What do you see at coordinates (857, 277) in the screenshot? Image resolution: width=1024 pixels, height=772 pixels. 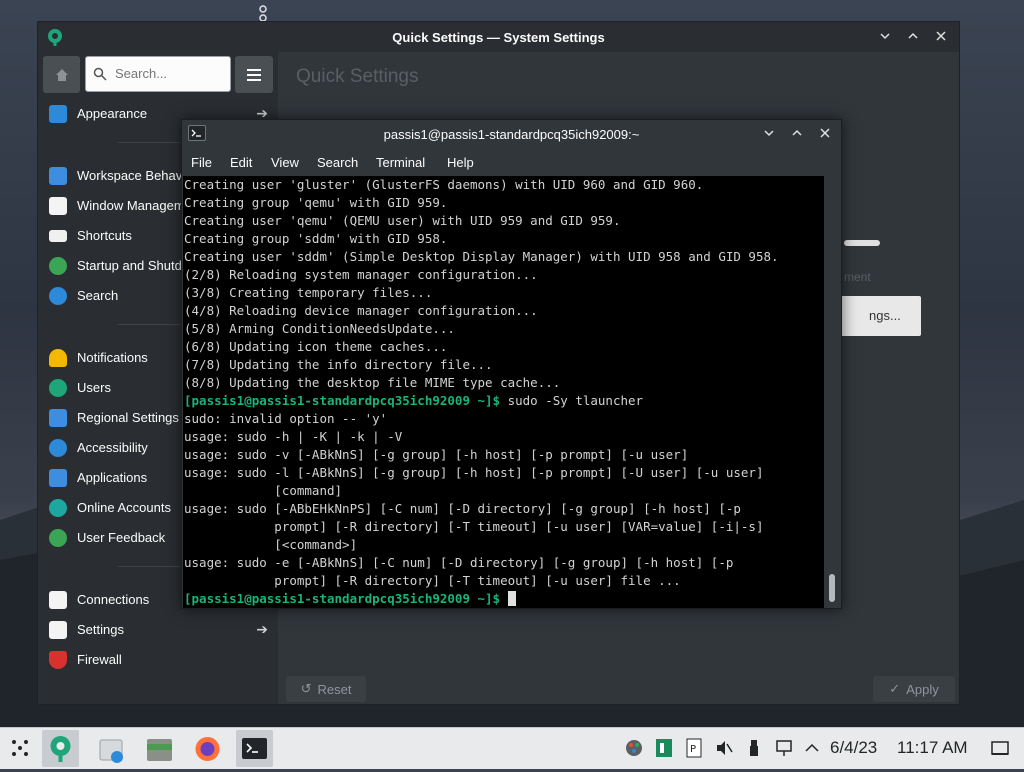 I see `faded-label: ment` at bounding box center [857, 277].